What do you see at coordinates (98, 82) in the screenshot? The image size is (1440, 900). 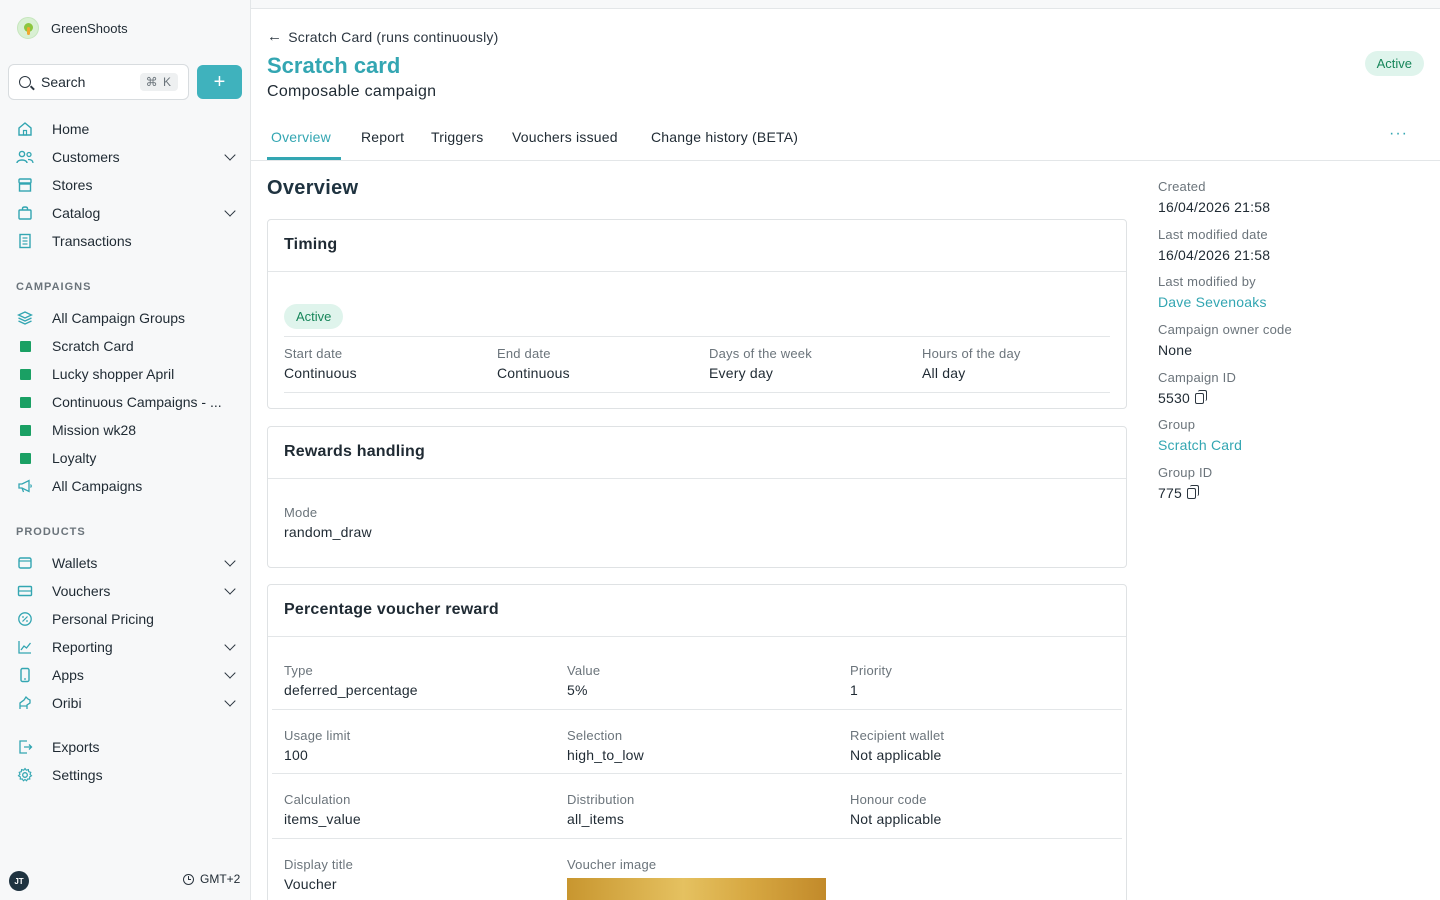 I see `search-input: Search ⌘ K` at bounding box center [98, 82].